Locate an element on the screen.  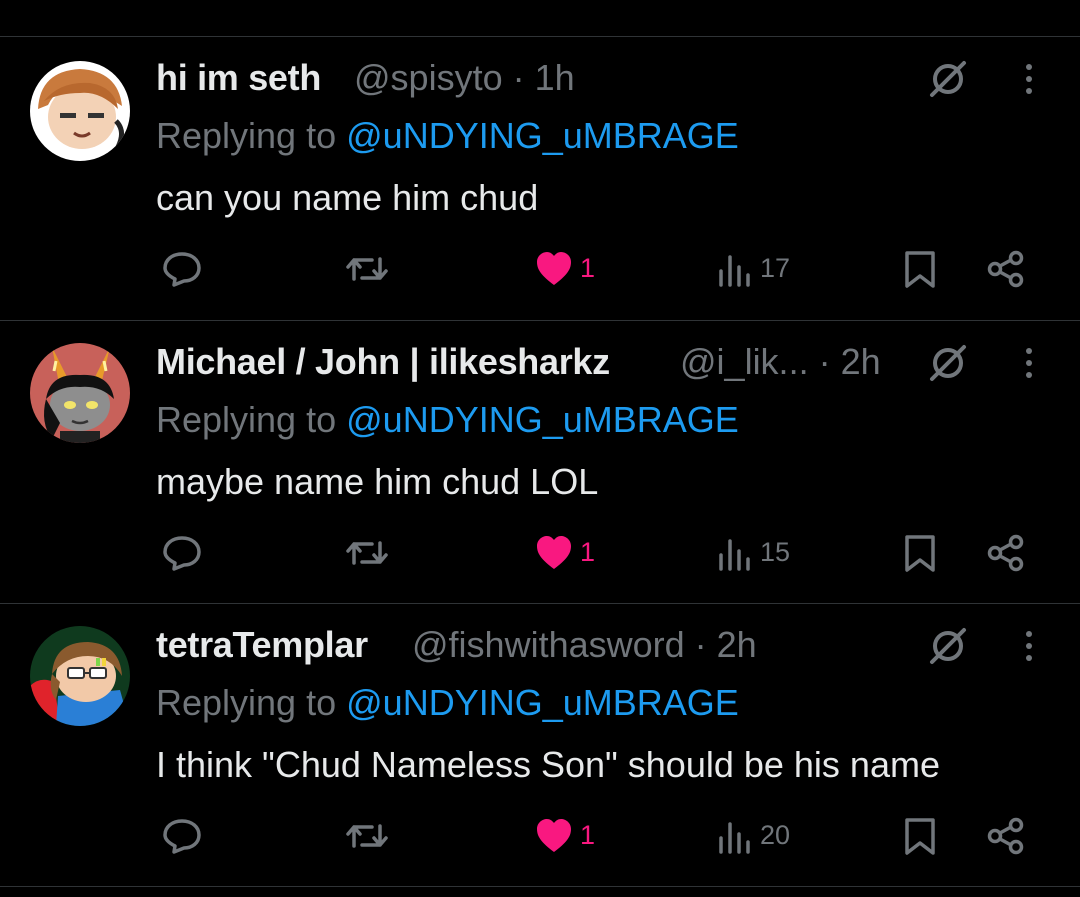
handle: @fishwithasword is located at coordinates (548, 644).